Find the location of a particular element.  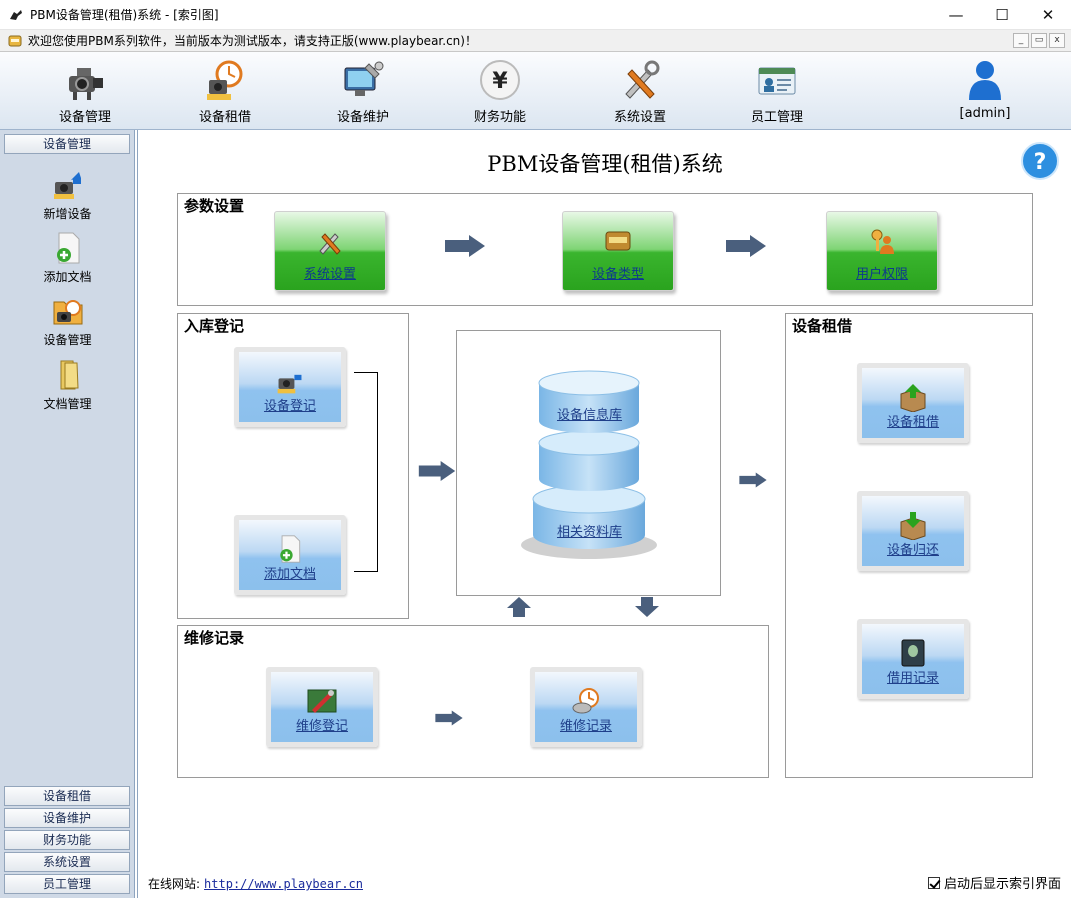

repair-register-button: 维修登记 is located at coordinates (322, 707).